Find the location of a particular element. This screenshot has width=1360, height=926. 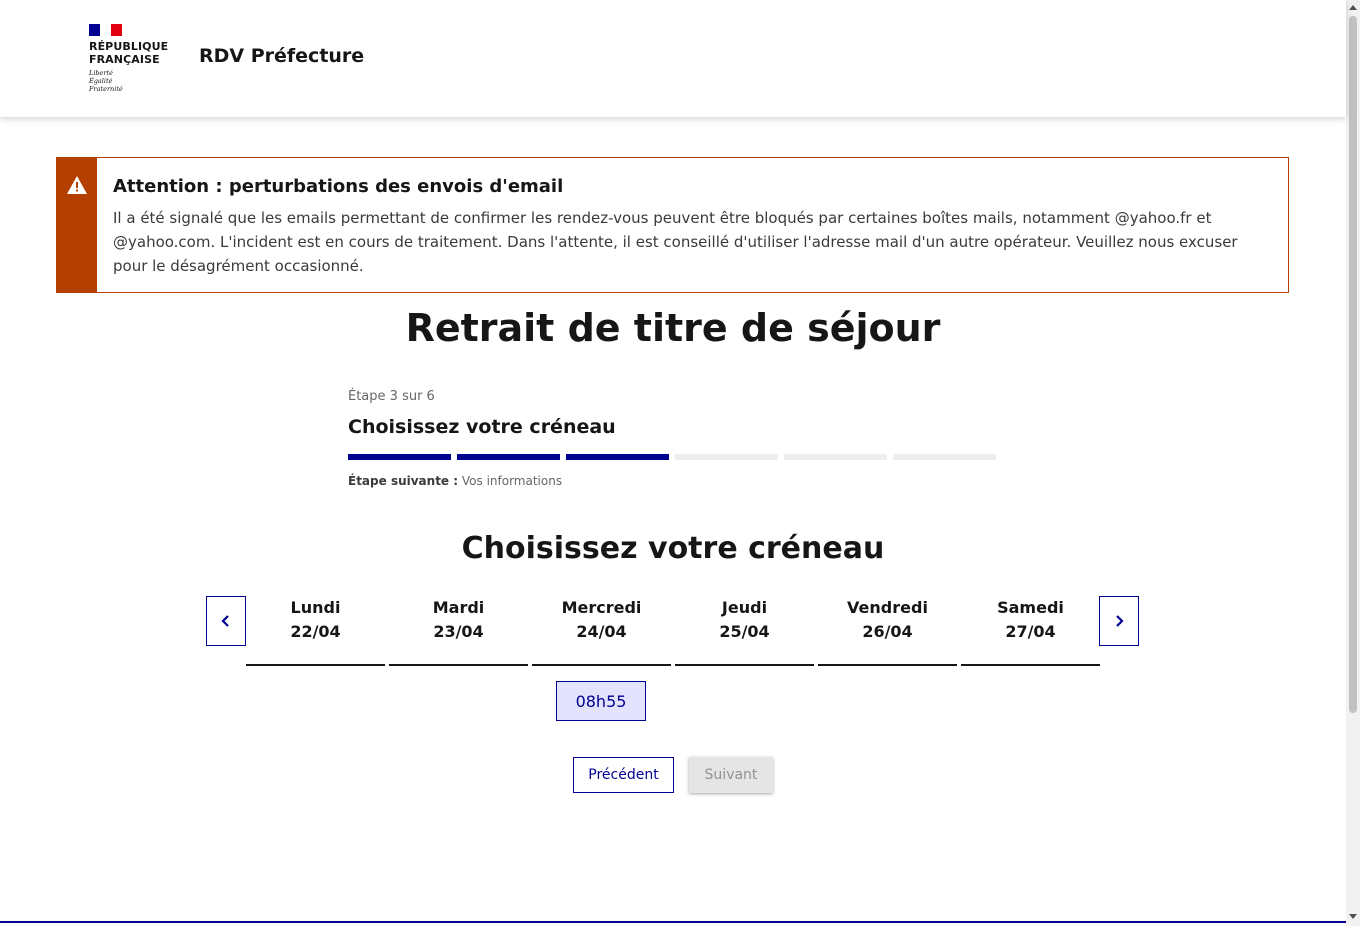

stepper-progress is located at coordinates (672, 457).